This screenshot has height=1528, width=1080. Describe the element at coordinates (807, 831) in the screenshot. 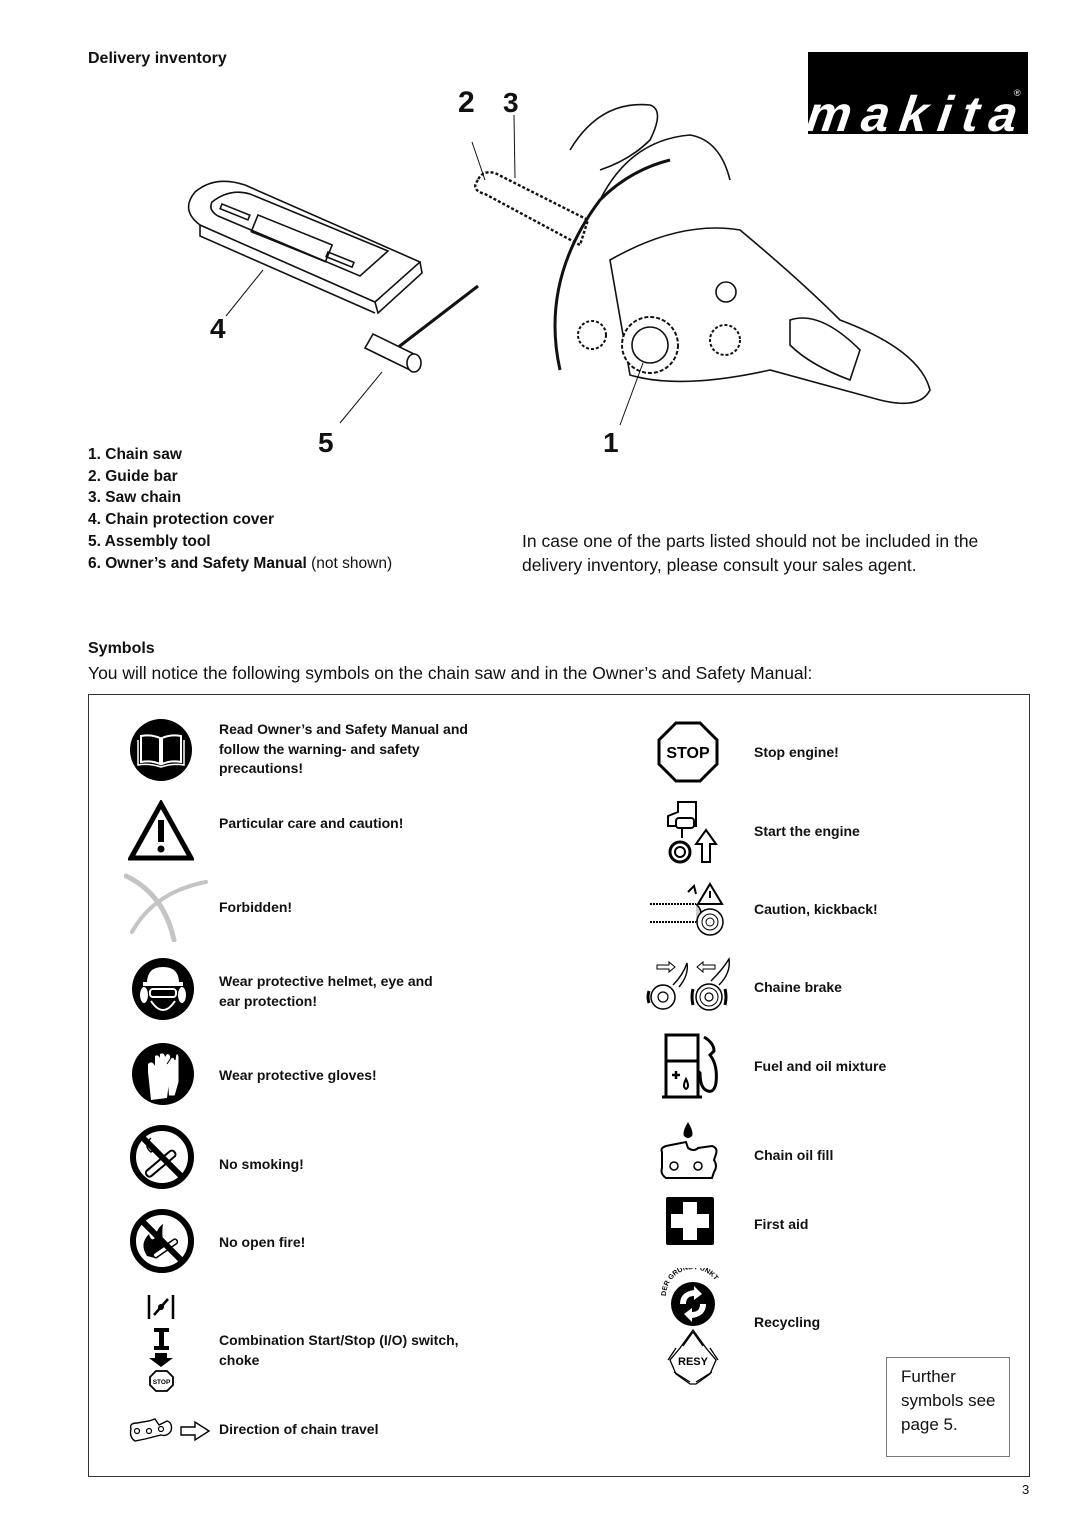

I see `symbol-label: Start the engine` at that location.